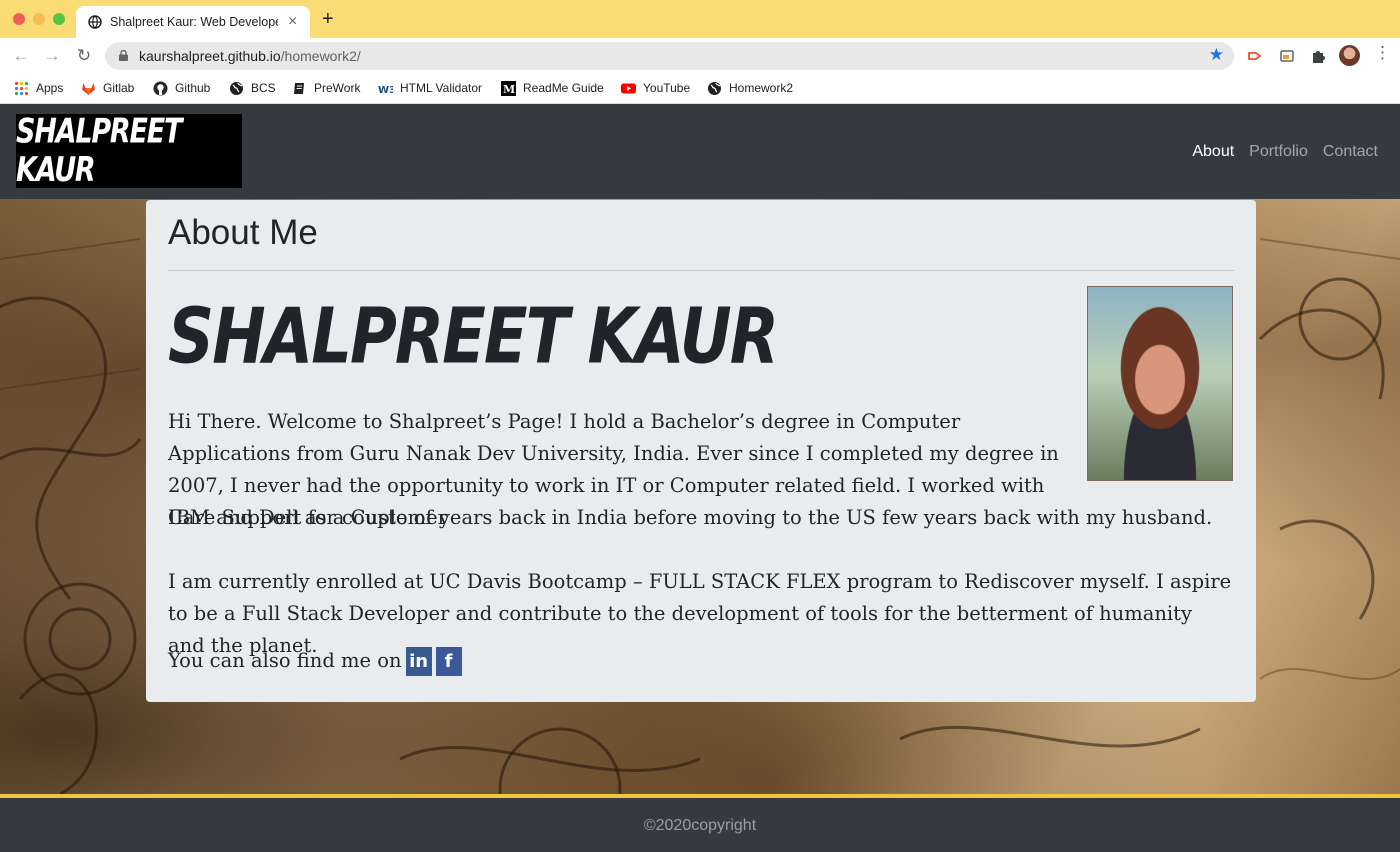  I want to click on minimize-window-button, so click(39, 19).